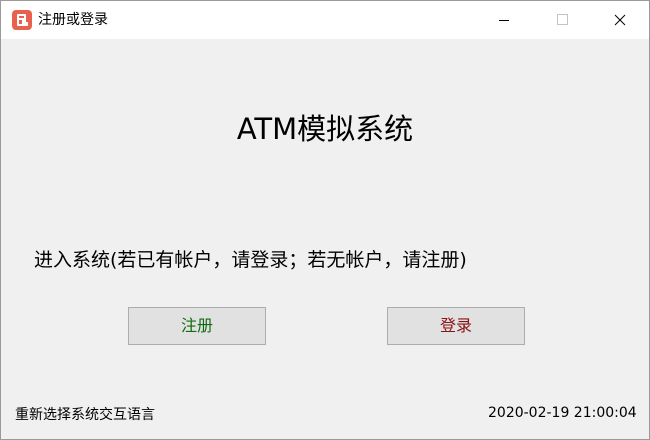 This screenshot has height=440, width=650. What do you see at coordinates (85, 415) in the screenshot?
I see `change-language-link: 重新选择系统交互语言` at bounding box center [85, 415].